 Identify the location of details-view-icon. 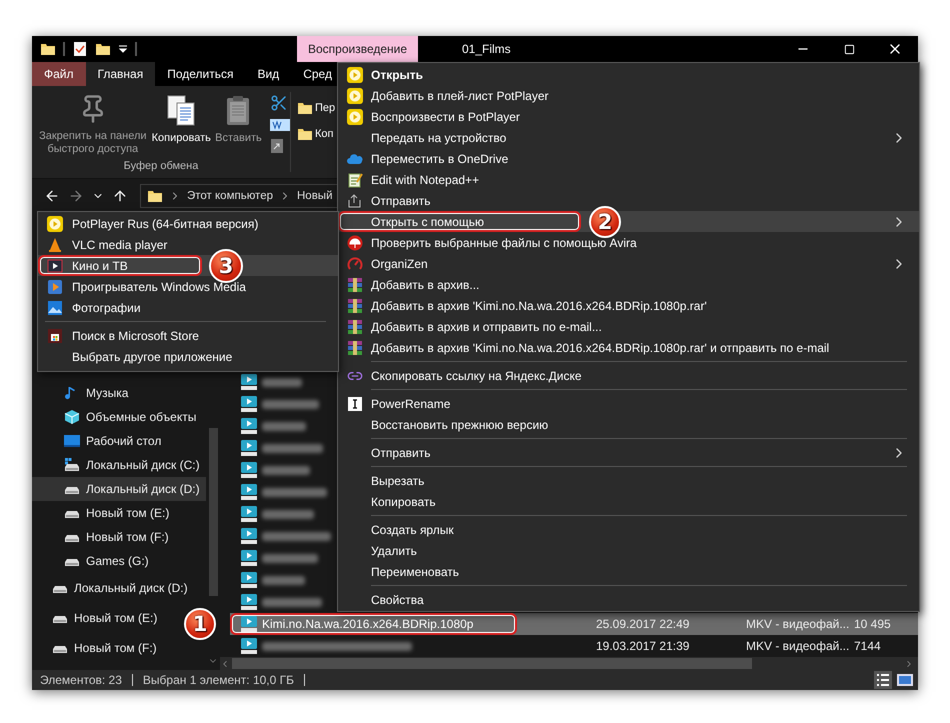
(883, 680).